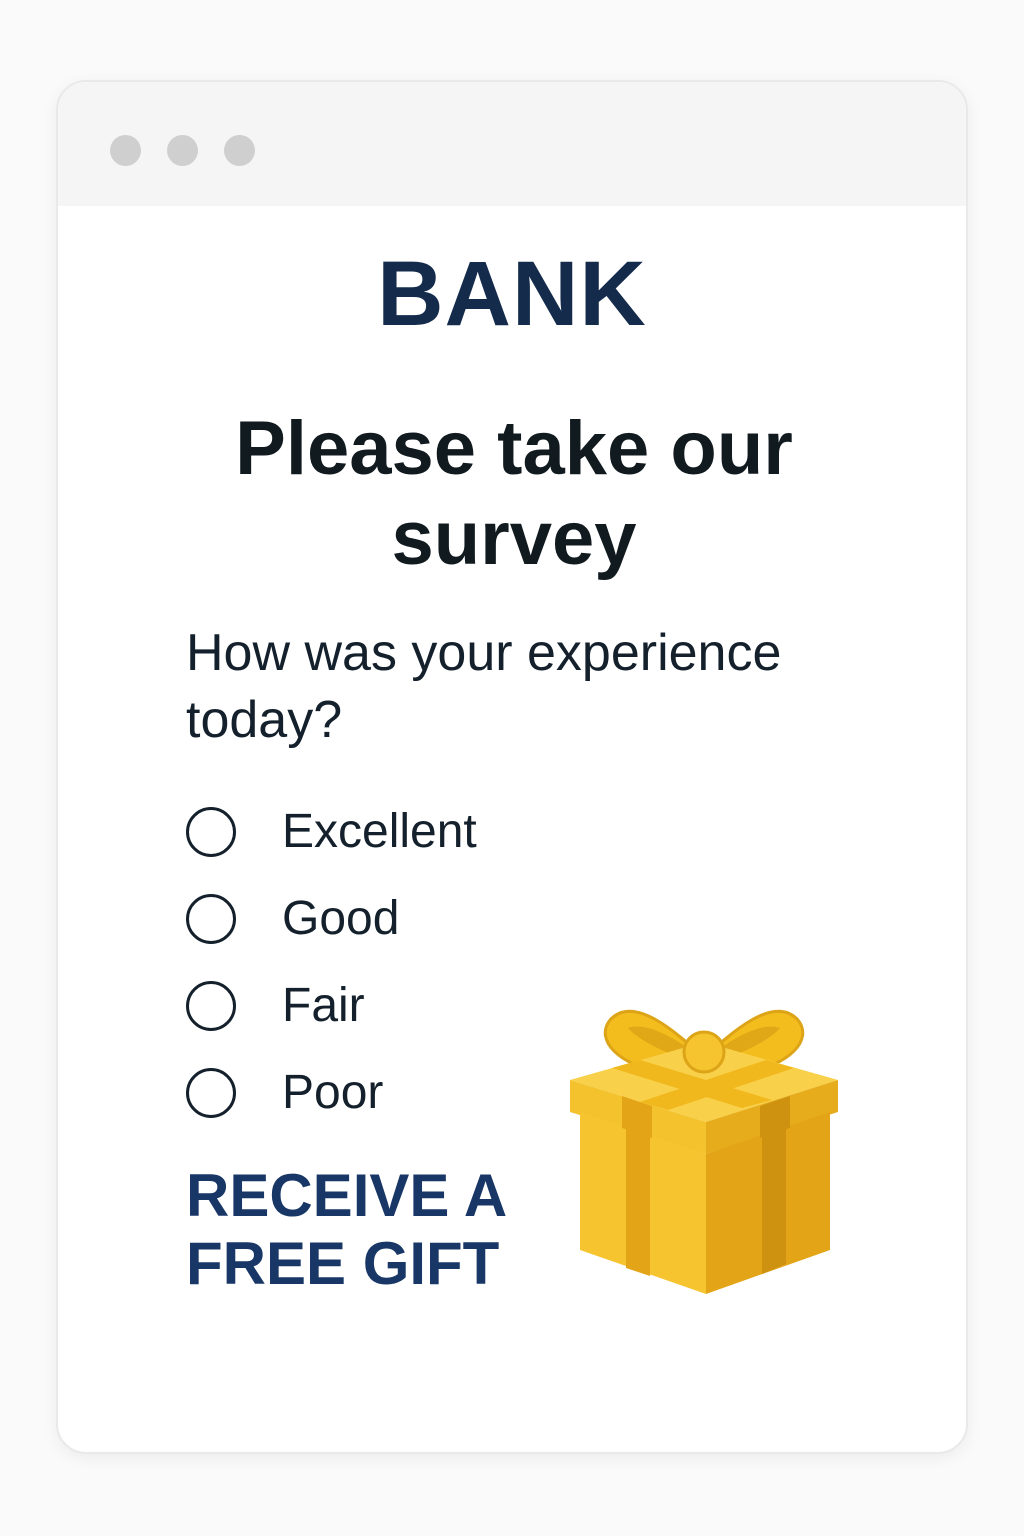 The image size is (1024, 1536). I want to click on option-fair: Fair, so click(331, 1005).